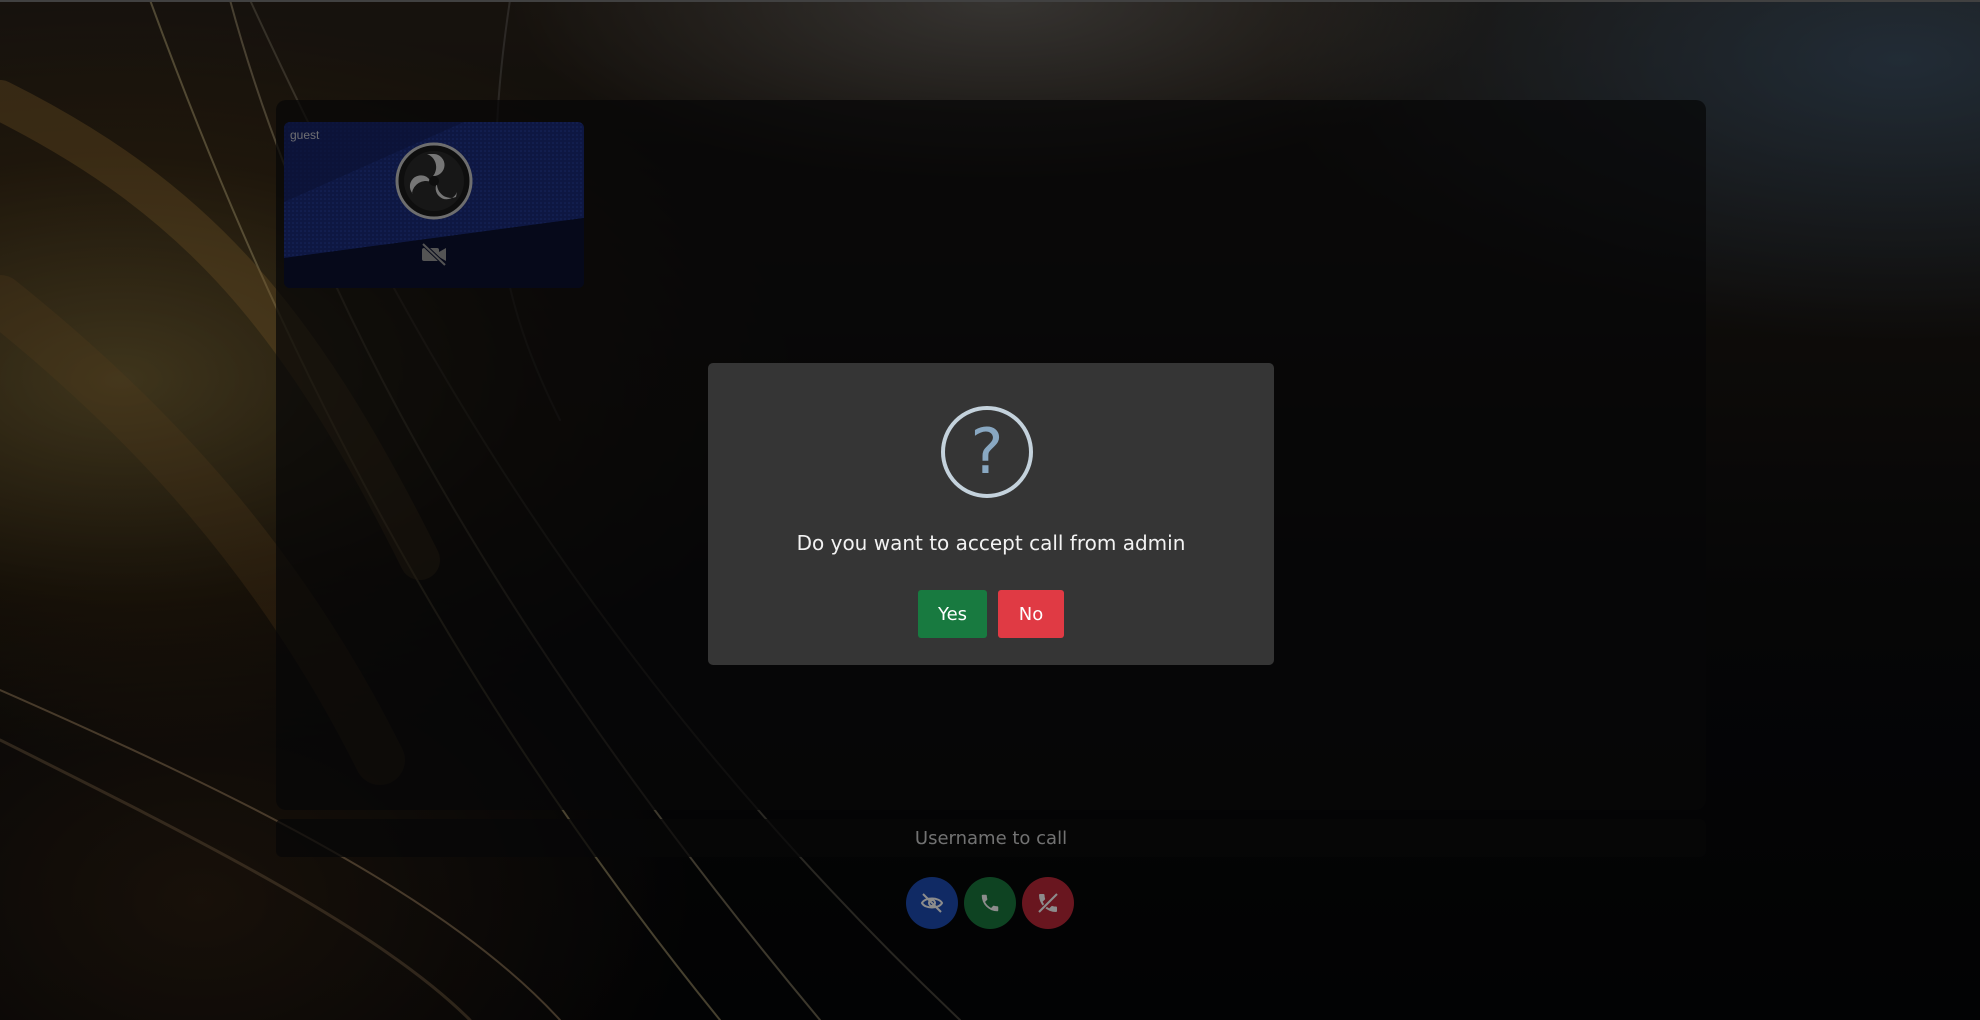 This screenshot has height=1020, width=1980. What do you see at coordinates (991, 543) in the screenshot?
I see `dialog-message: Do you want to accept call from admin` at bounding box center [991, 543].